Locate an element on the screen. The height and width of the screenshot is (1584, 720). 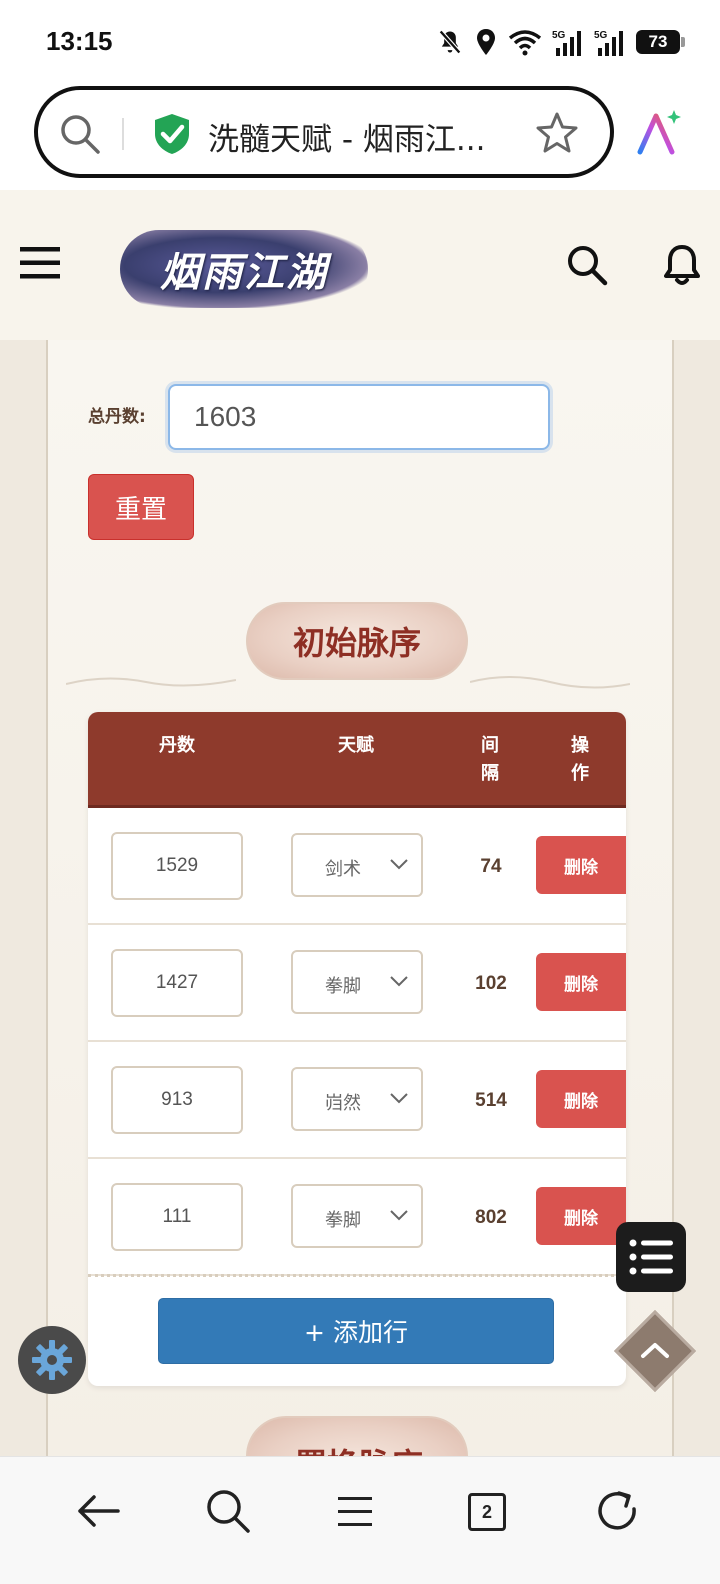
site-header: 烟雨江湖 is located at coordinates (360, 265).